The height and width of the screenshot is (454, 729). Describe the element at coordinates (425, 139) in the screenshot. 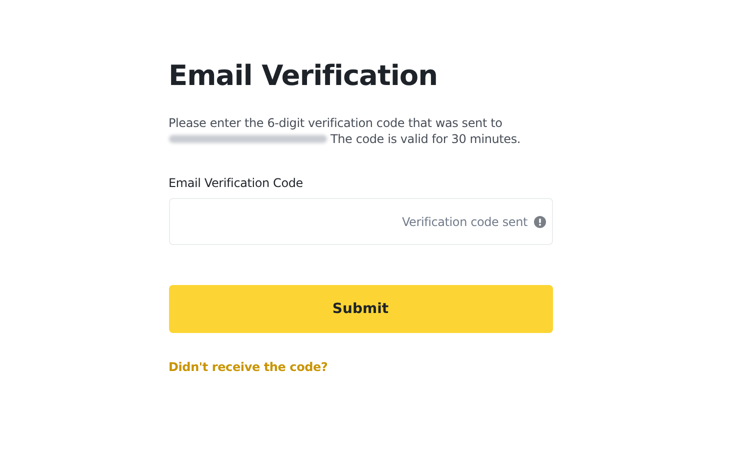

I see `validity-text: The code is valid for 30 minutes.` at that location.